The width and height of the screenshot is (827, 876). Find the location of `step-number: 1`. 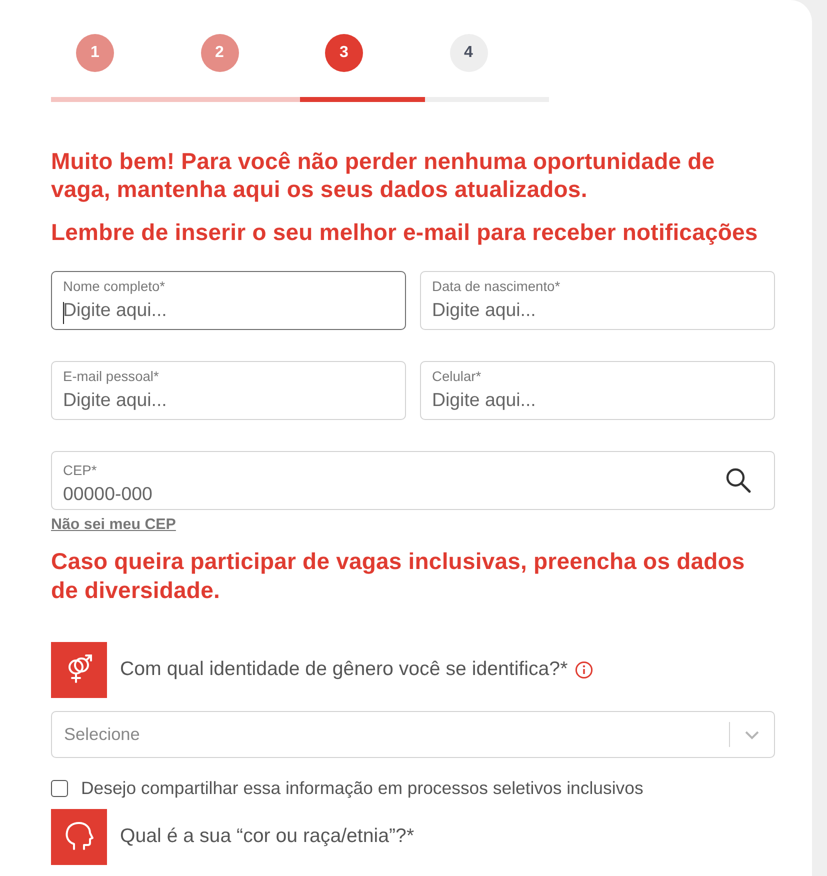

step-number: 1 is located at coordinates (95, 53).